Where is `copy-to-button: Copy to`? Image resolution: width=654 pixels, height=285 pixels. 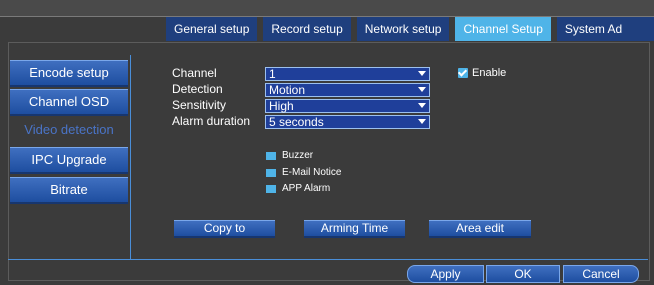 copy-to-button: Copy to is located at coordinates (224, 228).